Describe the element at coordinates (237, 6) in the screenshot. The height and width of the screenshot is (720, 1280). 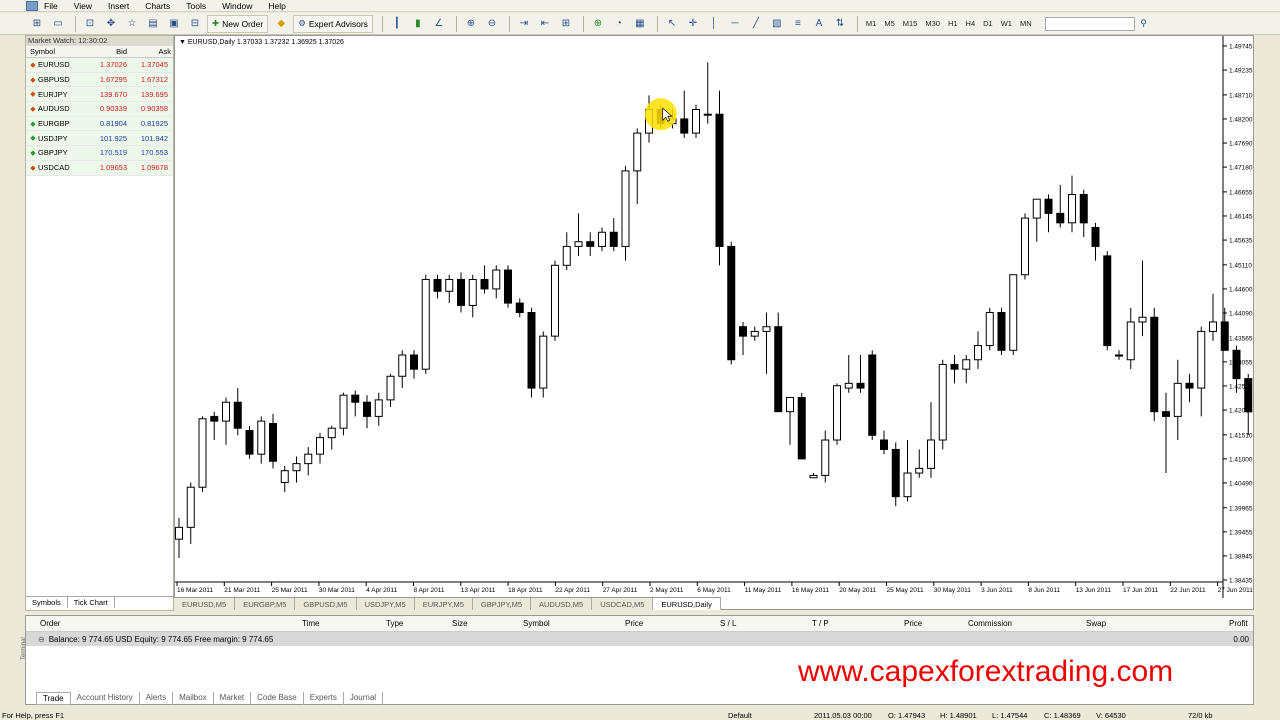
I see `menu-window: Window` at that location.